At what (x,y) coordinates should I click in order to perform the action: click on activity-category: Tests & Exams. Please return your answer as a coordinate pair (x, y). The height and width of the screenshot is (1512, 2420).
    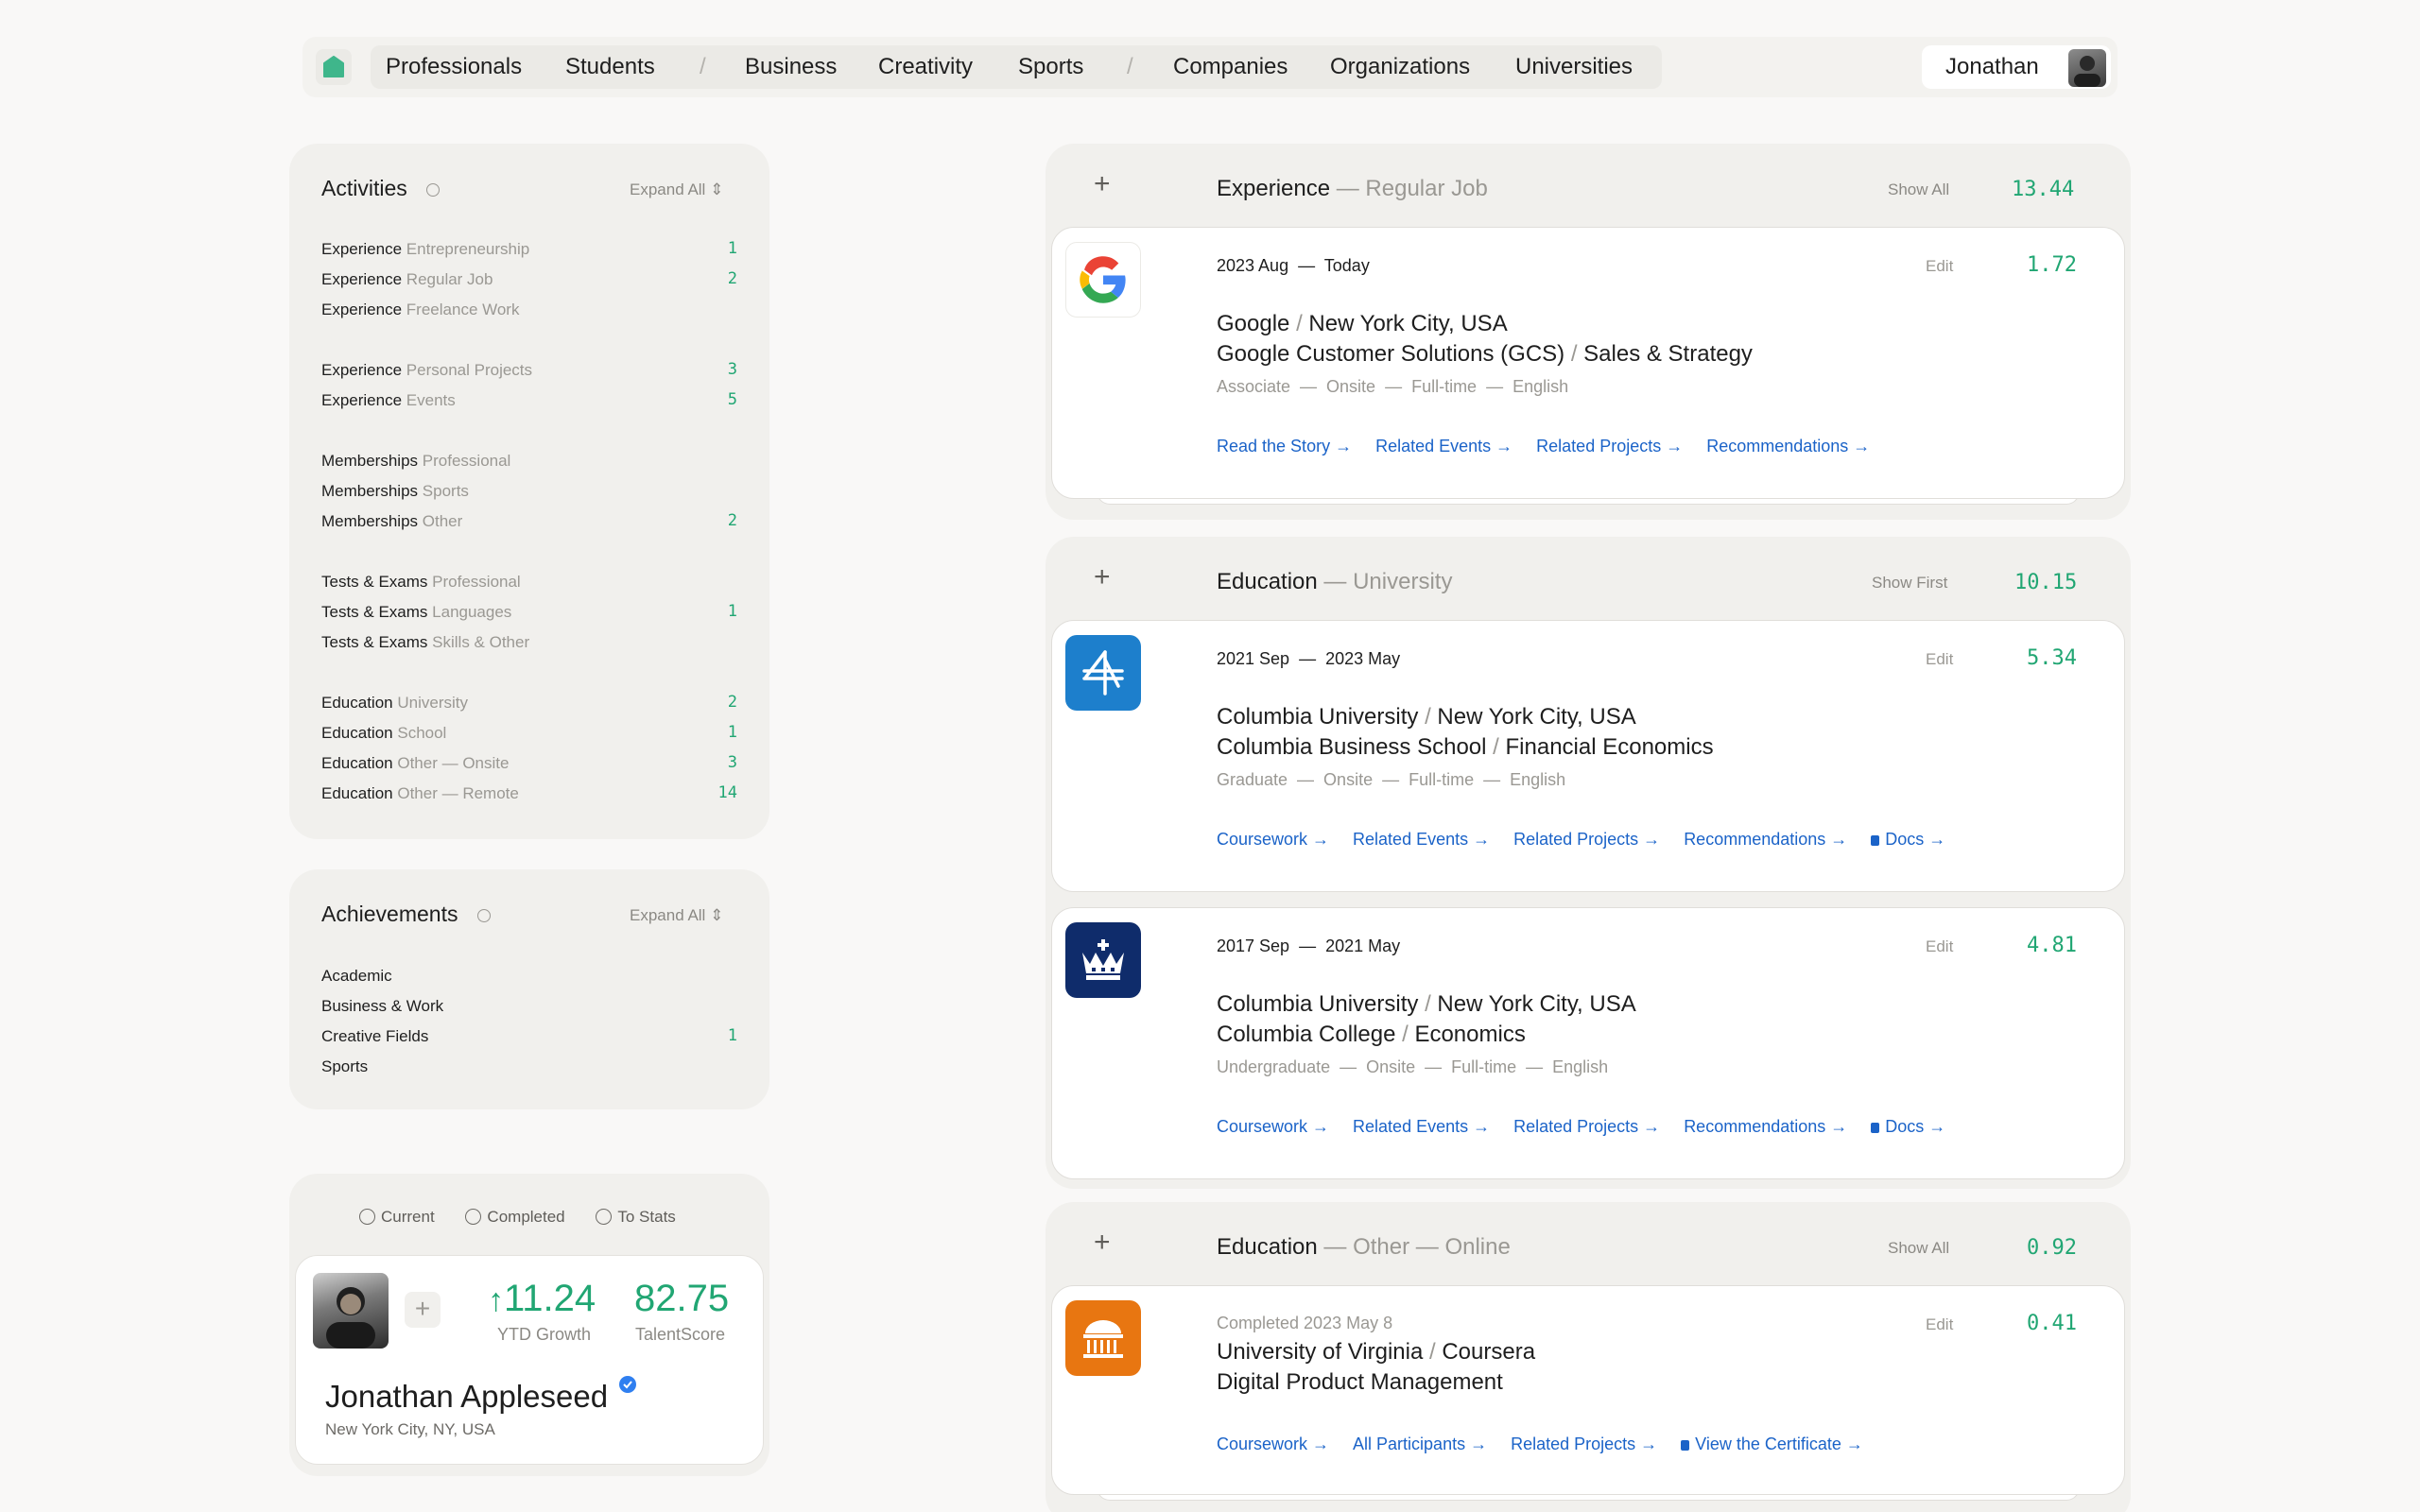
    Looking at the image, I should click on (375, 612).